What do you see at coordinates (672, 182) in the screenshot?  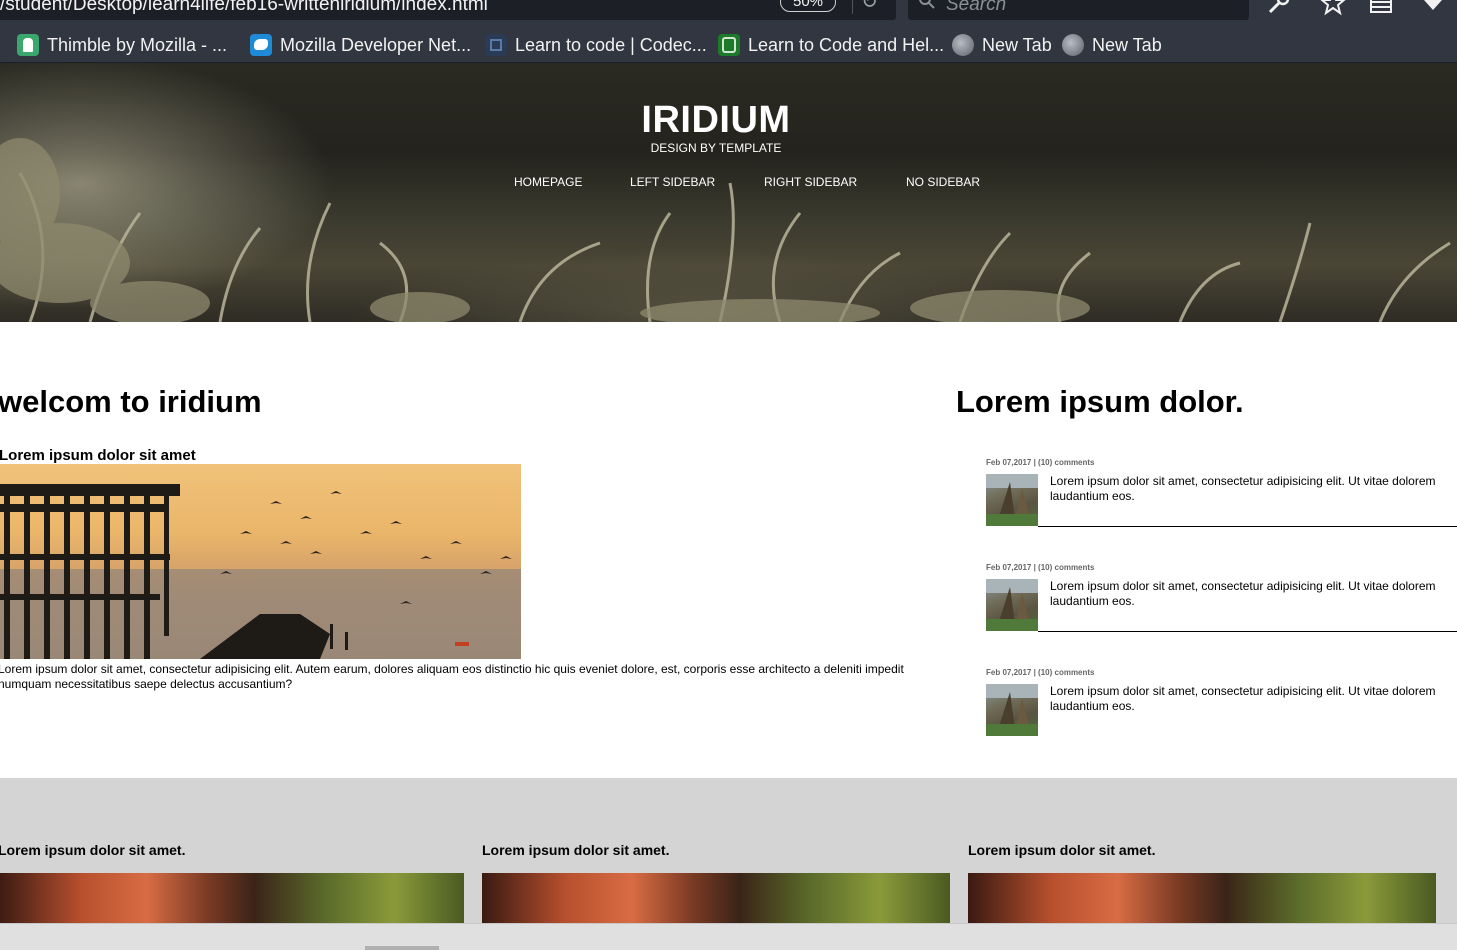 I see `nav-left-sidebar: LEFT SIDEBAR` at bounding box center [672, 182].